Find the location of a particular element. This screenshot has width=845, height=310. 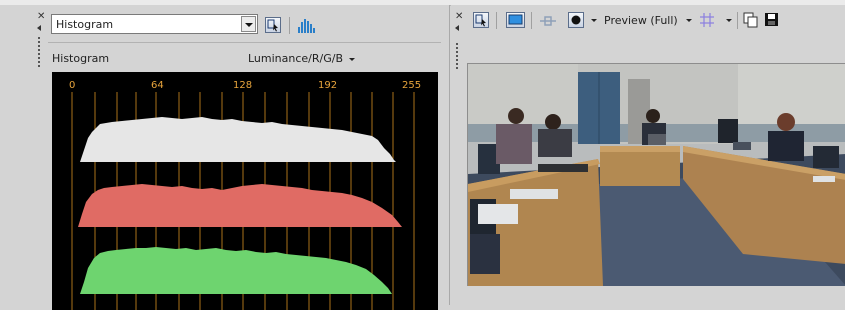

header-divider is located at coordinates (244, 42).